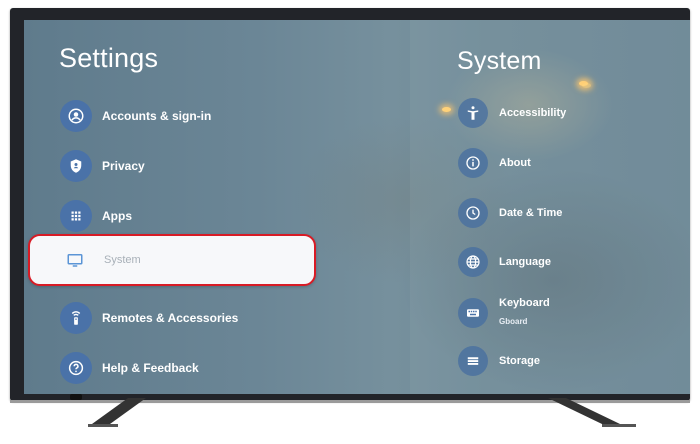  Describe the element at coordinates (117, 412) in the screenshot. I see `tv-stand-left` at that location.